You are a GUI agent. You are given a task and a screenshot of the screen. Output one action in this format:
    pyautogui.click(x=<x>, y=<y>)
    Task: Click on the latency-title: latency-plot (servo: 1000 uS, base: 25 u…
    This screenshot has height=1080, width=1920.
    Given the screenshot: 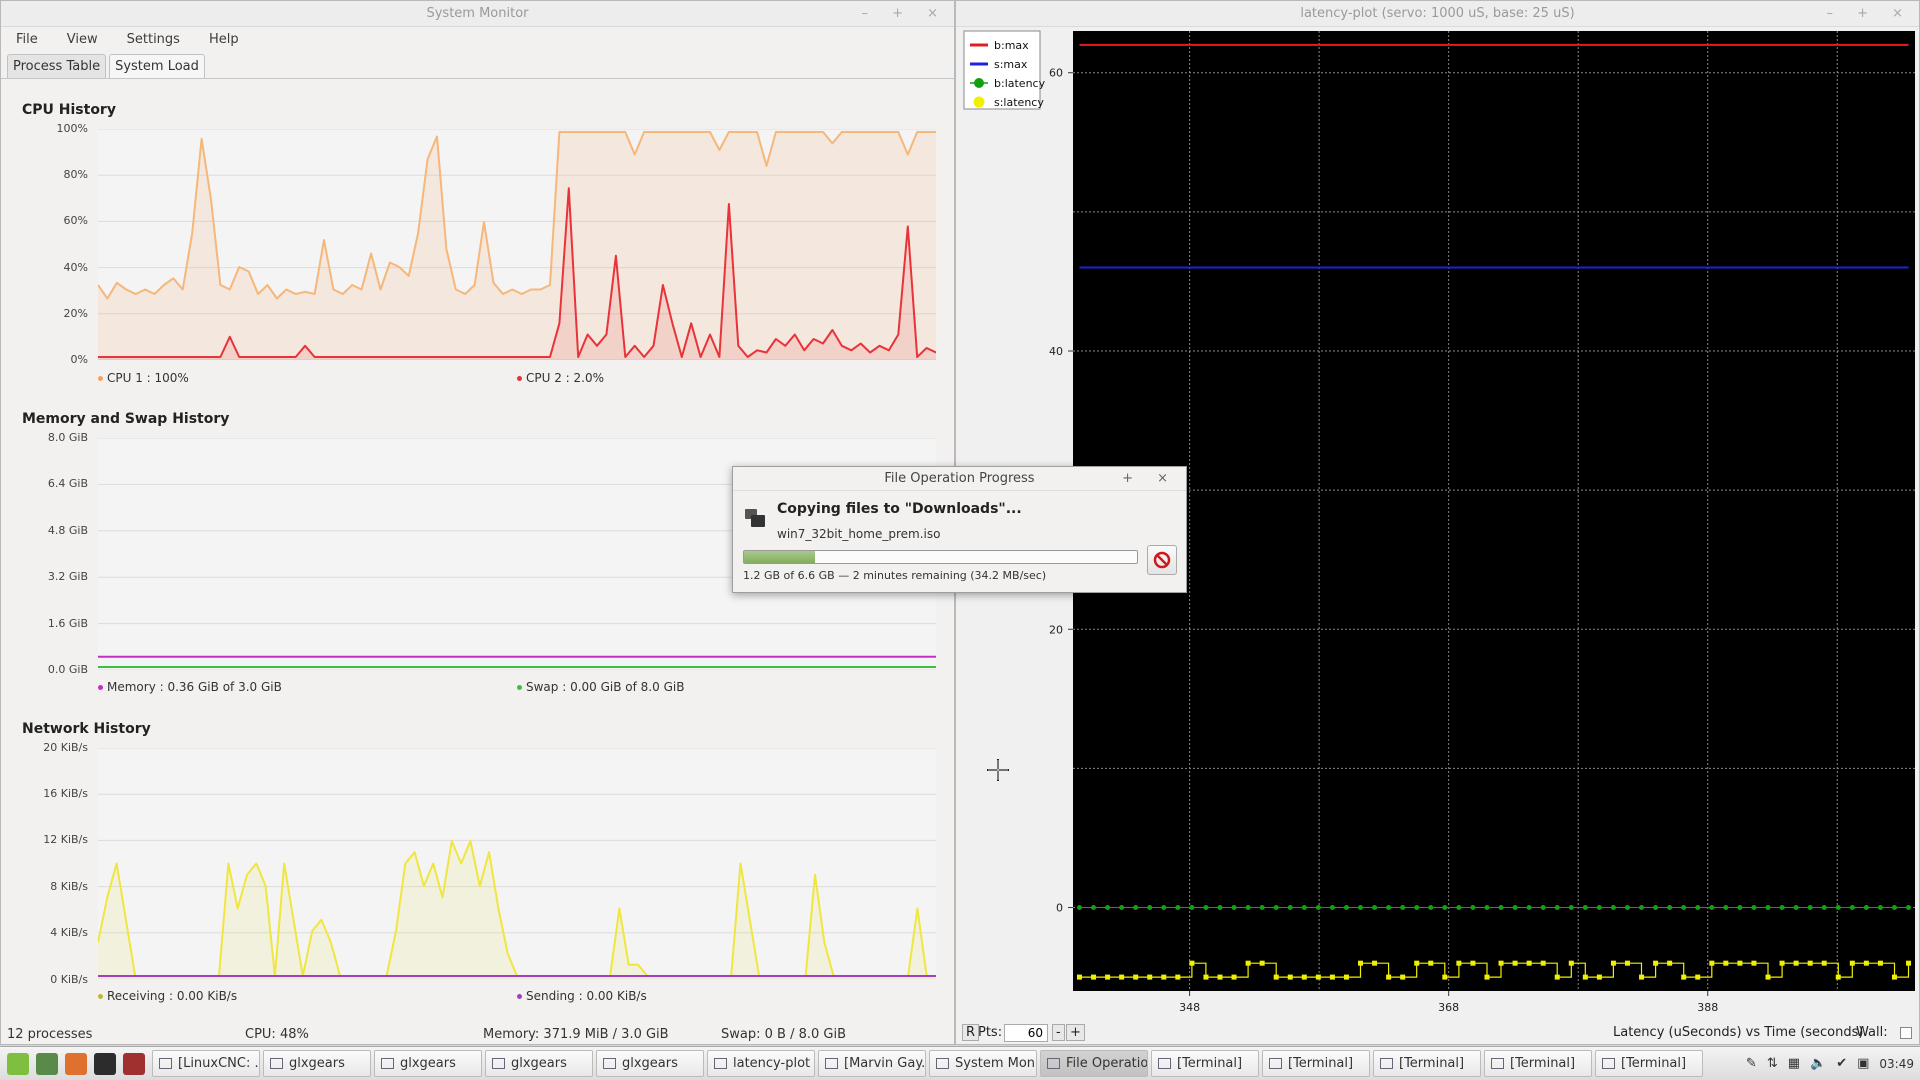 What is the action you would take?
    pyautogui.click(x=1437, y=13)
    